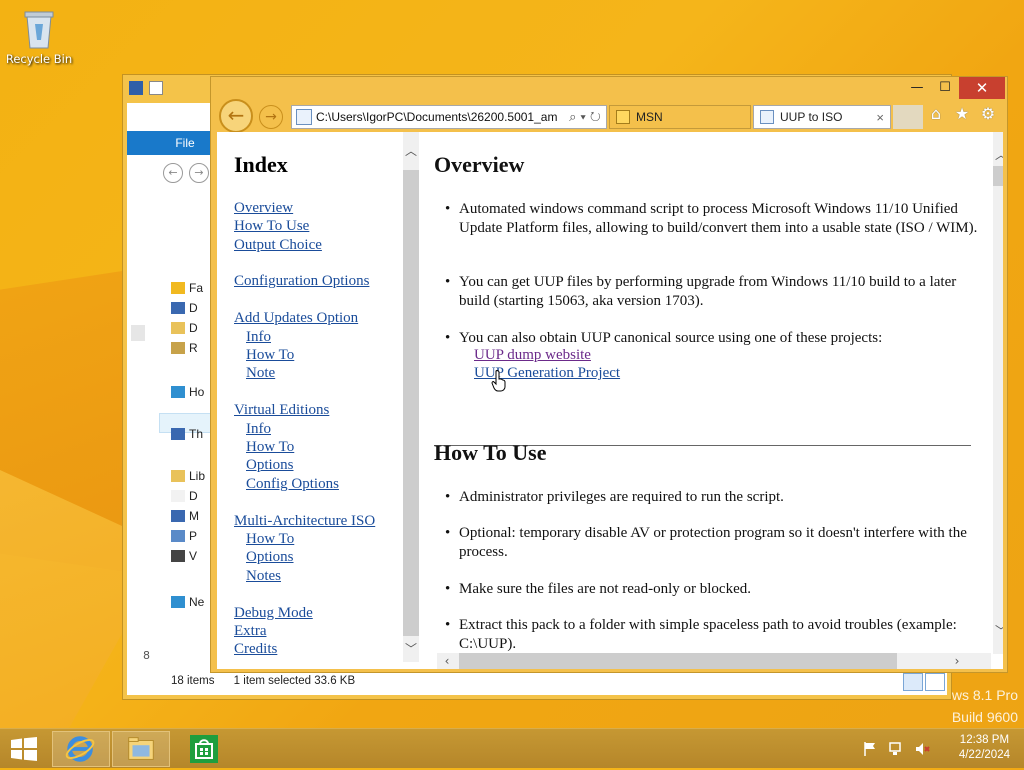 The image size is (1024, 770). What do you see at coordinates (811, 117) in the screenshot?
I see `tab-label: UUP to ISO` at bounding box center [811, 117].